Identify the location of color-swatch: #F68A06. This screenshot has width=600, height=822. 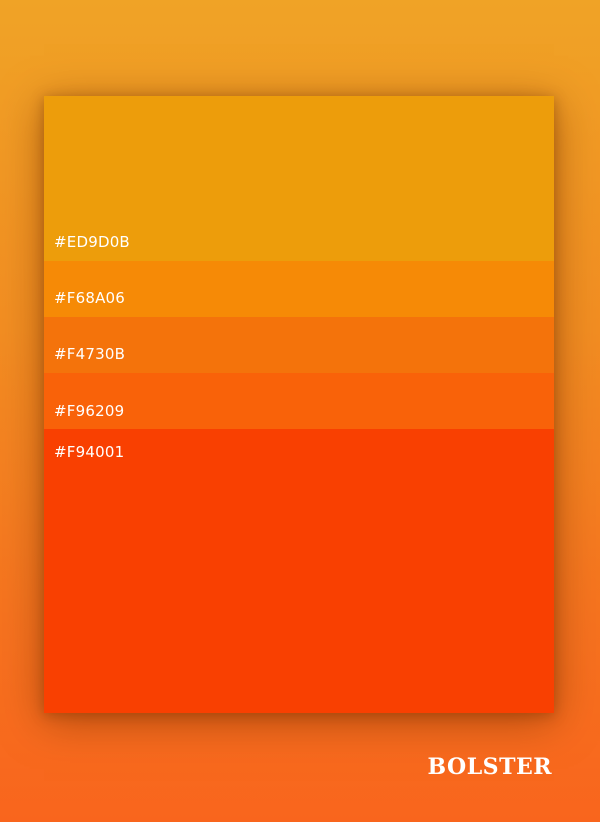
(299, 289).